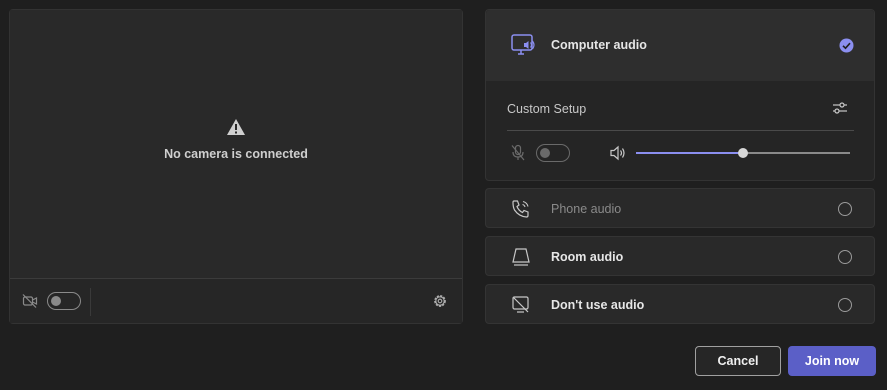 The image size is (887, 390). Describe the element at coordinates (738, 361) in the screenshot. I see `cancel-button: Cancel` at that location.